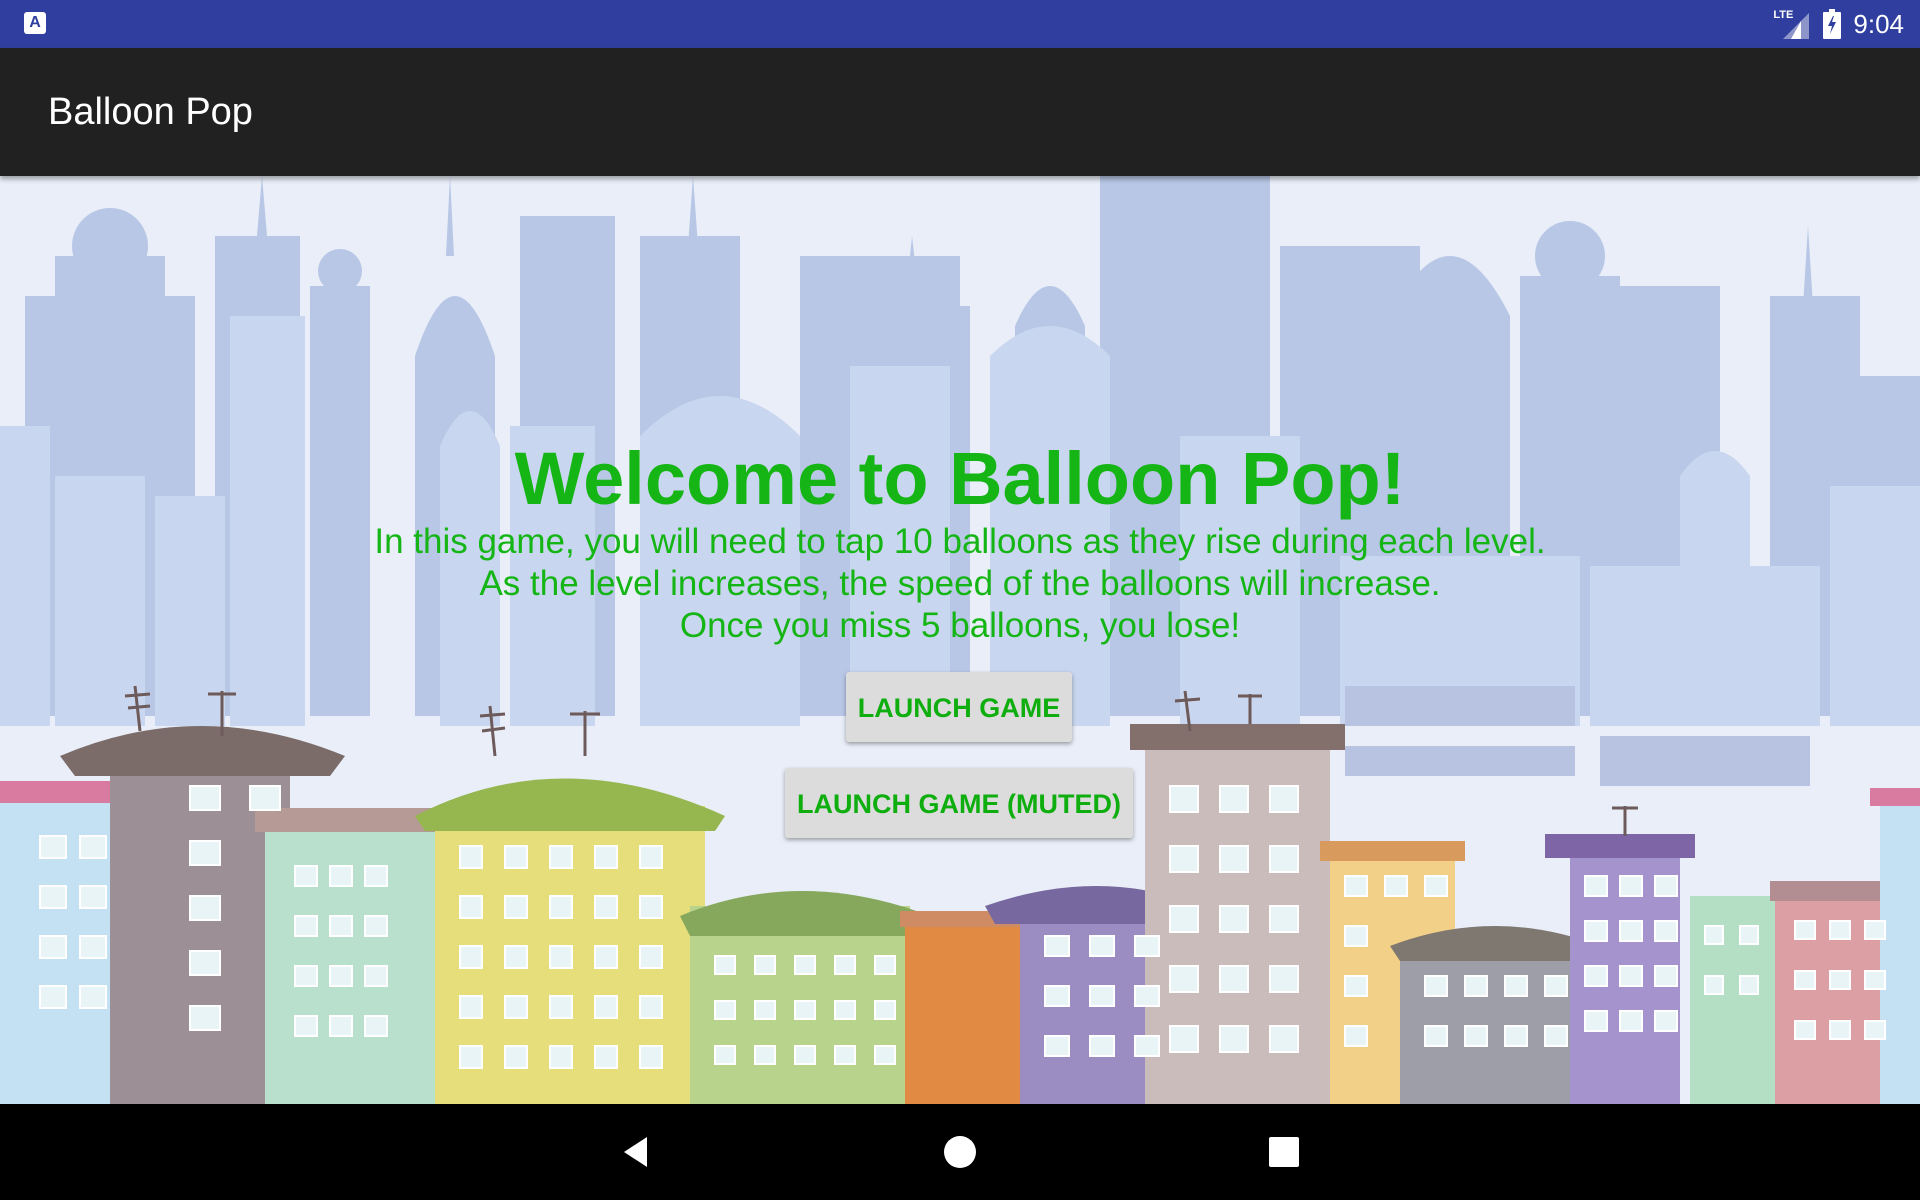 This screenshot has height=1200, width=1920. I want to click on launch-game-muted-button: LAUNCH GAME (MUTED), so click(959, 803).